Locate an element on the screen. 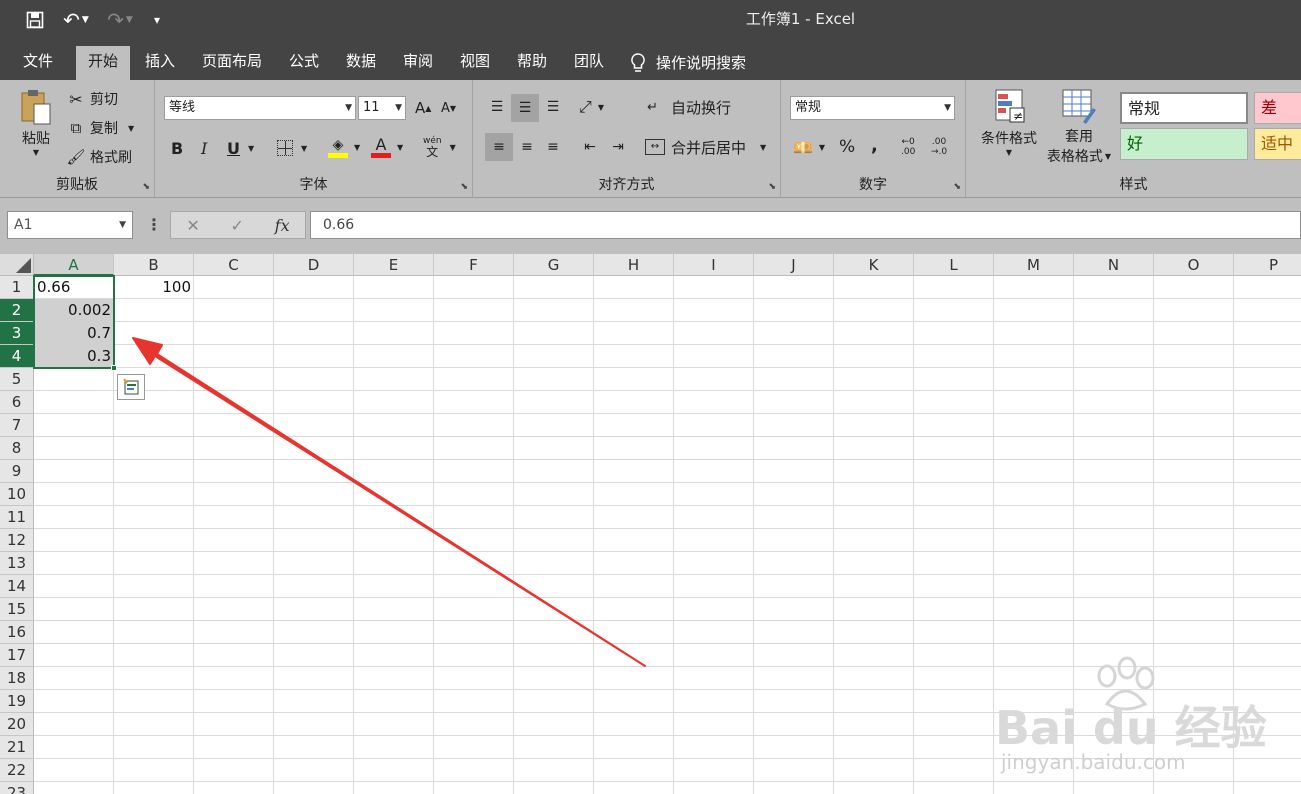 Image resolution: width=1301 pixels, height=794 pixels. merge-center-label: 合并后居中 is located at coordinates (709, 147).